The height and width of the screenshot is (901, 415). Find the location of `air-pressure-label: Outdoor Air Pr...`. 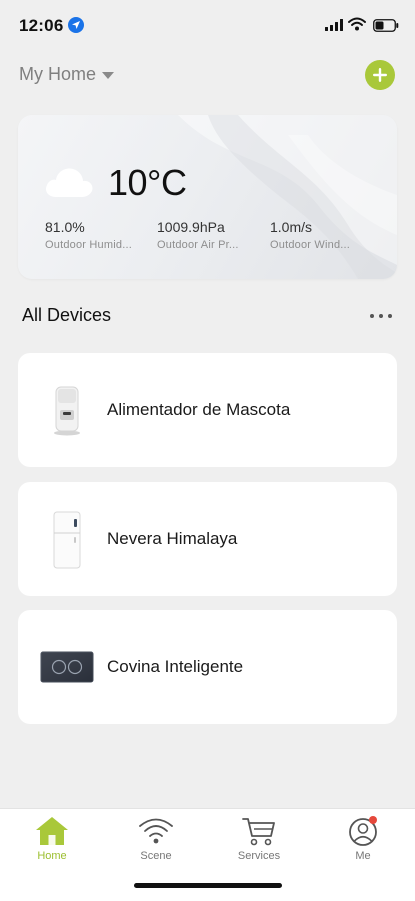

air-pressure-label: Outdoor Air Pr... is located at coordinates (198, 245).